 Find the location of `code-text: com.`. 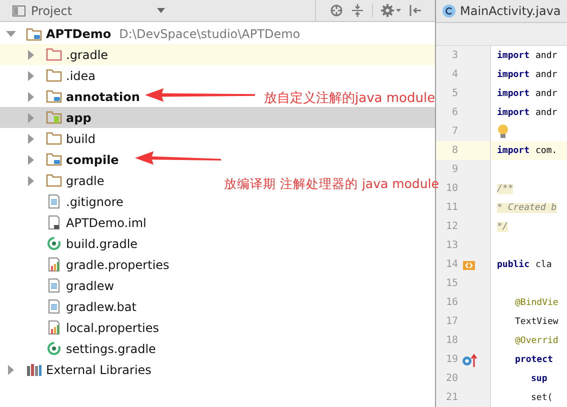

code-text: com. is located at coordinates (547, 151).